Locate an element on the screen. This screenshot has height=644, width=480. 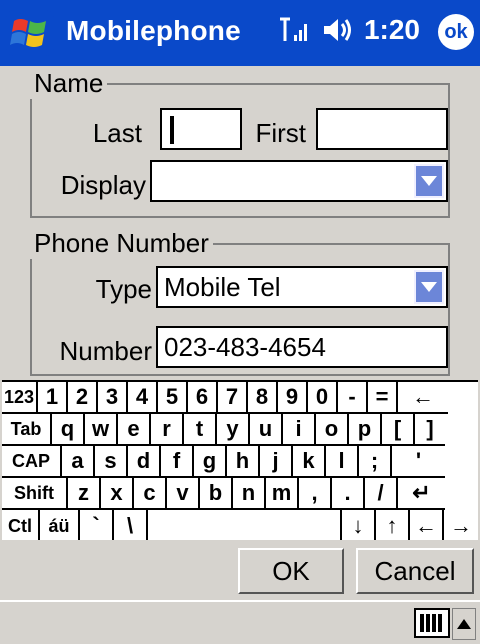
input-panel-arrow-icon is located at coordinates (464, 624).